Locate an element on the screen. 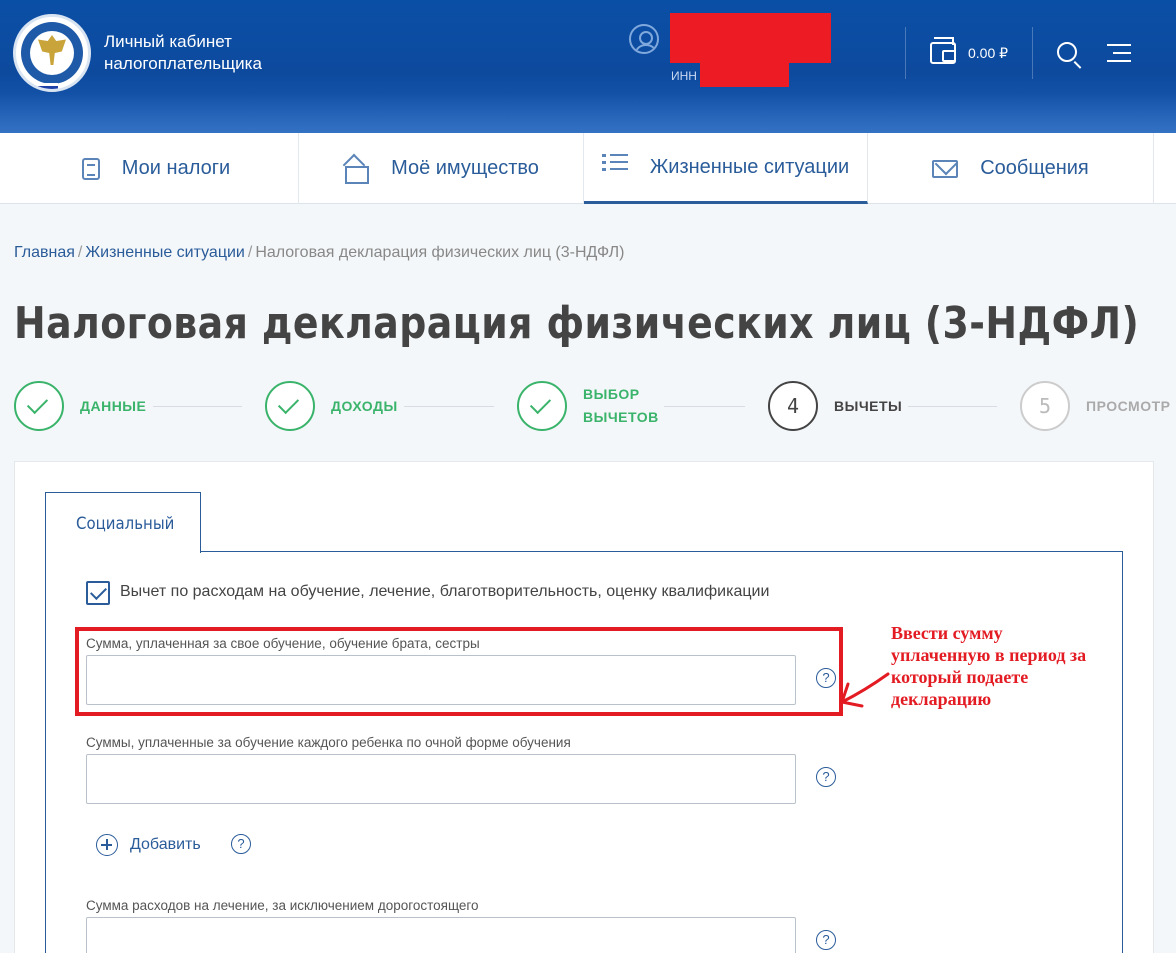  breadcrumb-home: Главная is located at coordinates (44, 252).